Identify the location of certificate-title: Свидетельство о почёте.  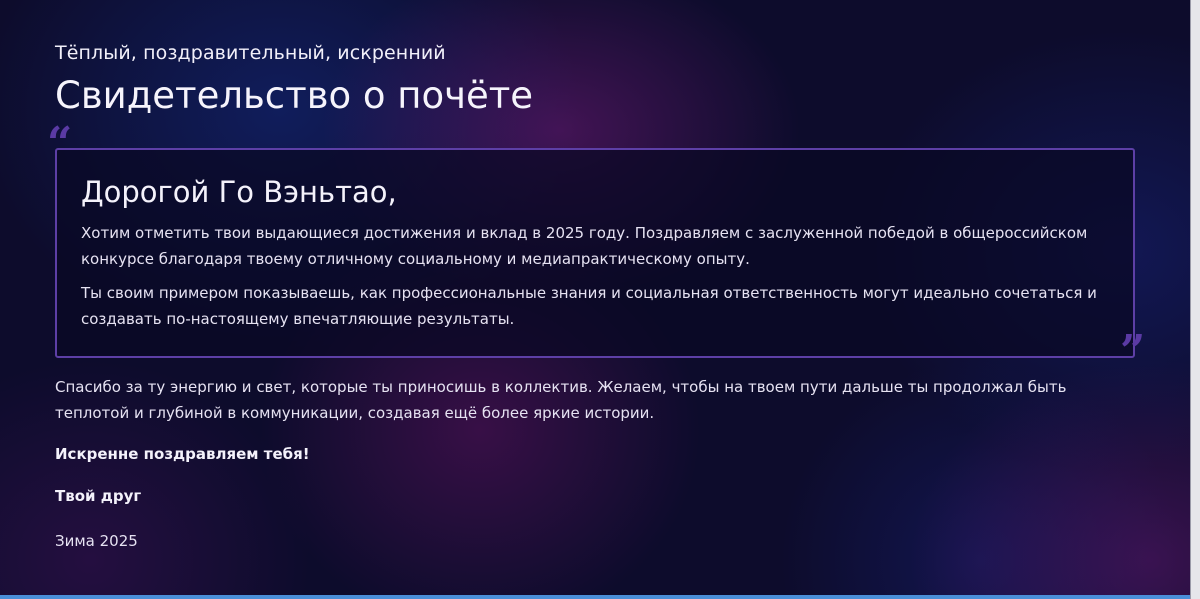
(294, 95).